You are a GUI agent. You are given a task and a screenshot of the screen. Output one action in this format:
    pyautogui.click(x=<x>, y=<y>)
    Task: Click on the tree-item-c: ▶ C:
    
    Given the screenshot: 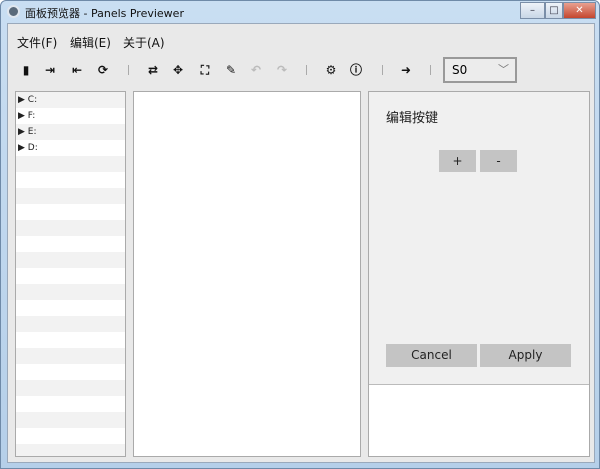 What is the action you would take?
    pyautogui.click(x=70, y=100)
    